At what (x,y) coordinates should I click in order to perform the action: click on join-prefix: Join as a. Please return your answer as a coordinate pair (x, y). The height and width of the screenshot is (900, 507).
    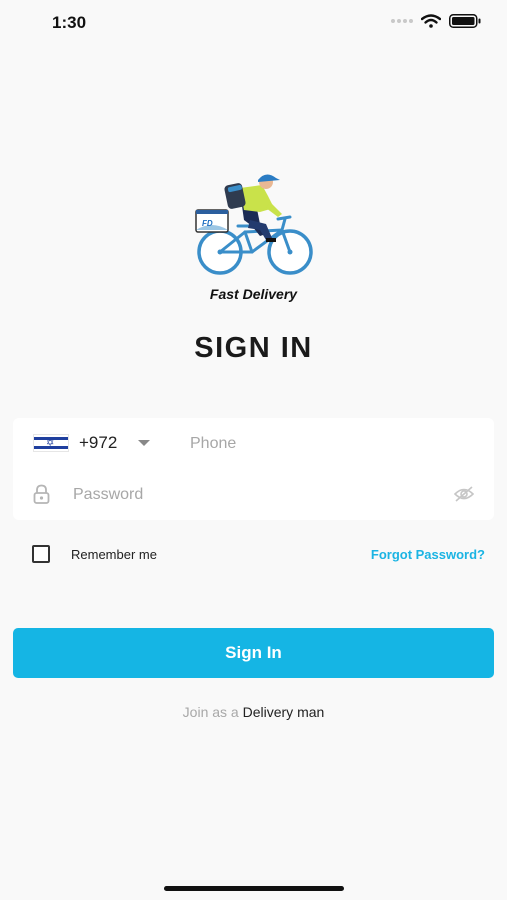
    Looking at the image, I should click on (210, 712).